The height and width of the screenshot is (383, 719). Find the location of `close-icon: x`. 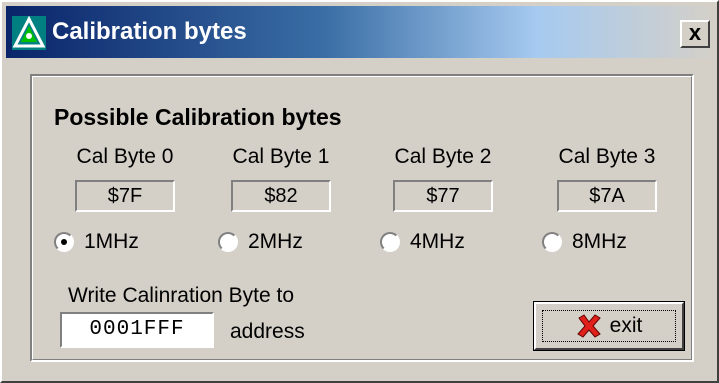

close-icon: x is located at coordinates (695, 32).